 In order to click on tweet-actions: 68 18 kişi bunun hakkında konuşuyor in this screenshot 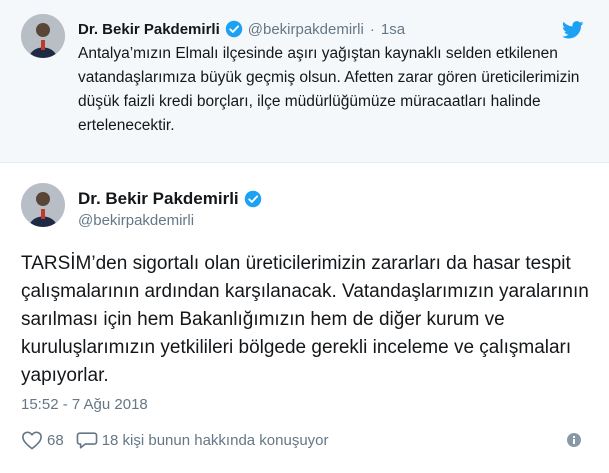, I will do `click(175, 440)`.